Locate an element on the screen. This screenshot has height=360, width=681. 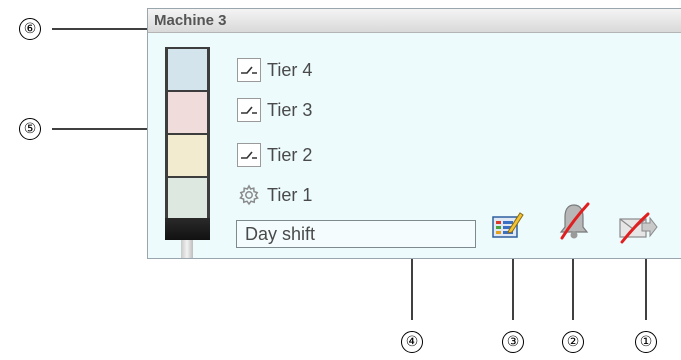
tier-label: Tier 4 is located at coordinates (290, 69).